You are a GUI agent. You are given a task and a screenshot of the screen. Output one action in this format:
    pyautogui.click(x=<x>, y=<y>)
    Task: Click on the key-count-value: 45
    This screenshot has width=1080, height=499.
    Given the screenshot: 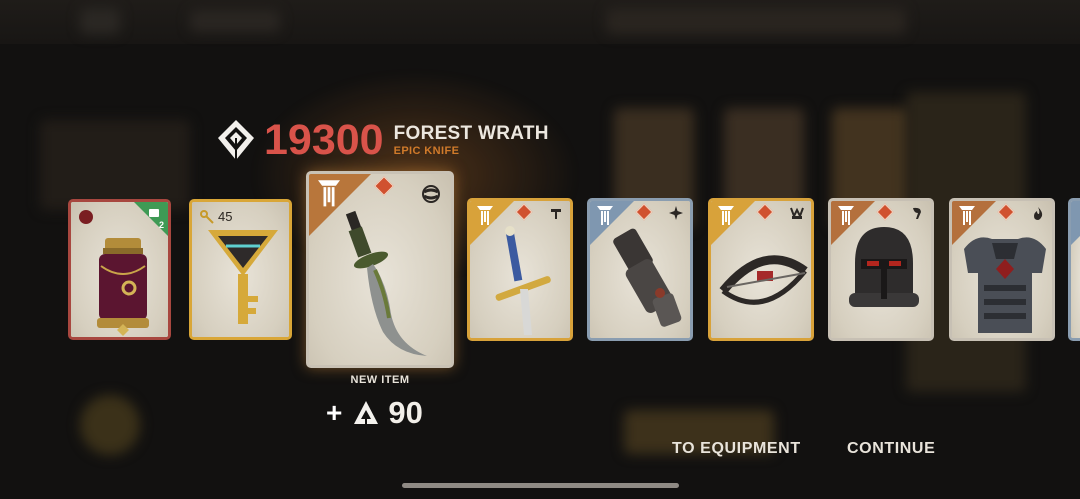 What is the action you would take?
    pyautogui.click(x=225, y=216)
    